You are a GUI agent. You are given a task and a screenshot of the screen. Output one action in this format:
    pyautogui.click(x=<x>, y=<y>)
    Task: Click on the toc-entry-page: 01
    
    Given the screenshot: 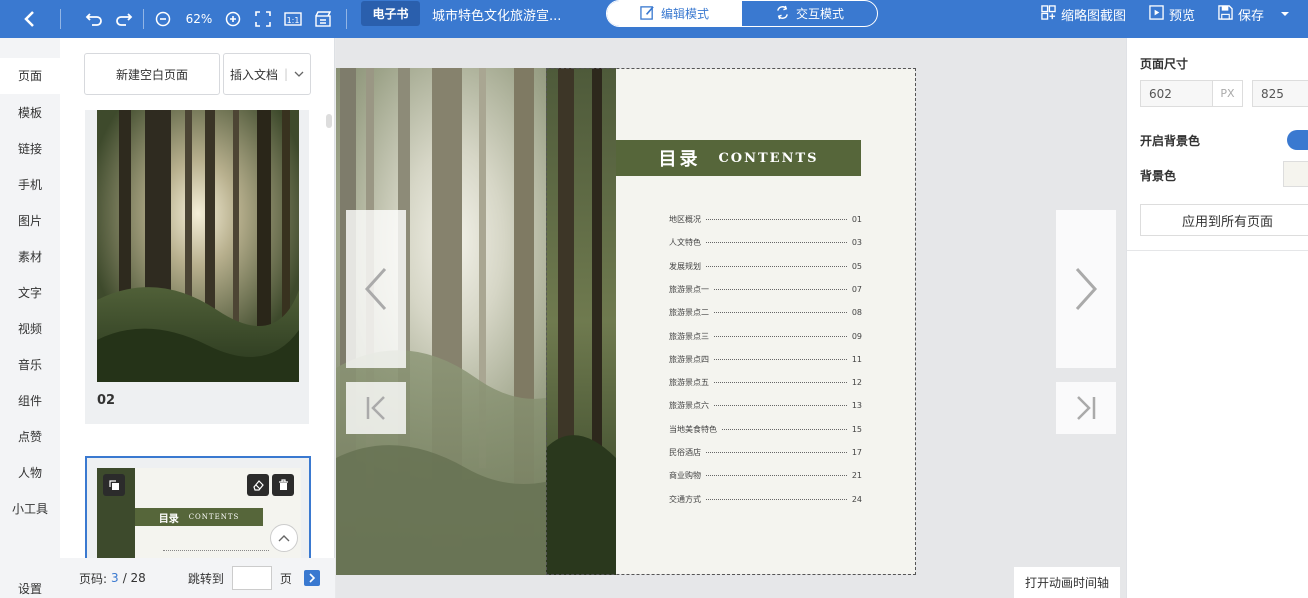 What is the action you would take?
    pyautogui.click(x=856, y=219)
    